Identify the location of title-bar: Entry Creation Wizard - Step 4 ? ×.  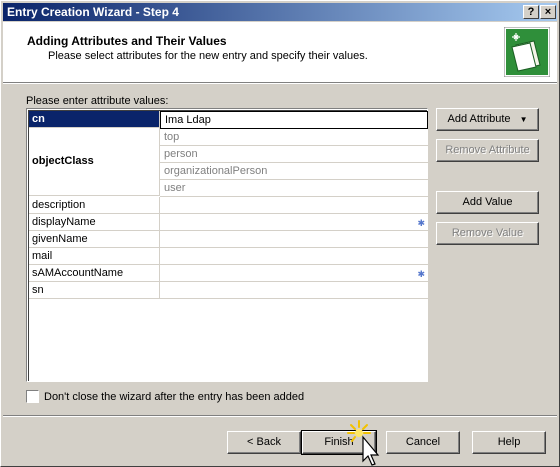
(280, 12).